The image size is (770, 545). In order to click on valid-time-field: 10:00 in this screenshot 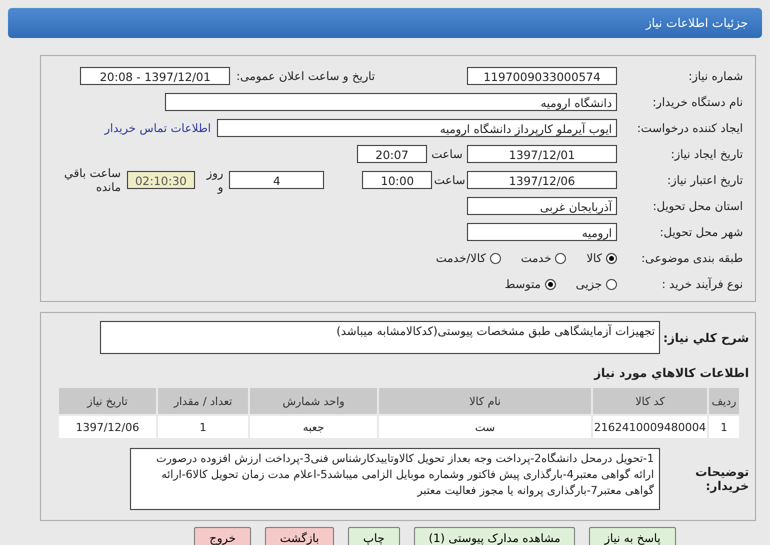, I will do `click(397, 180)`.